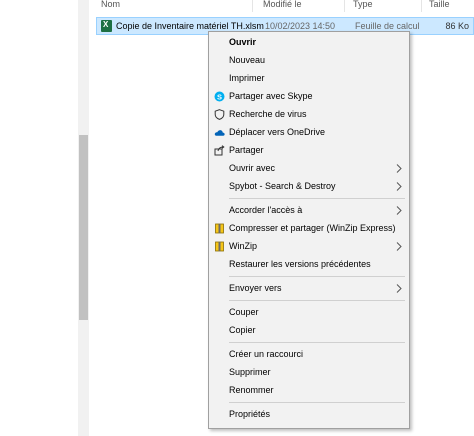 The height and width of the screenshot is (436, 474). I want to click on menu-item-label: Supprimer, so click(250, 372).